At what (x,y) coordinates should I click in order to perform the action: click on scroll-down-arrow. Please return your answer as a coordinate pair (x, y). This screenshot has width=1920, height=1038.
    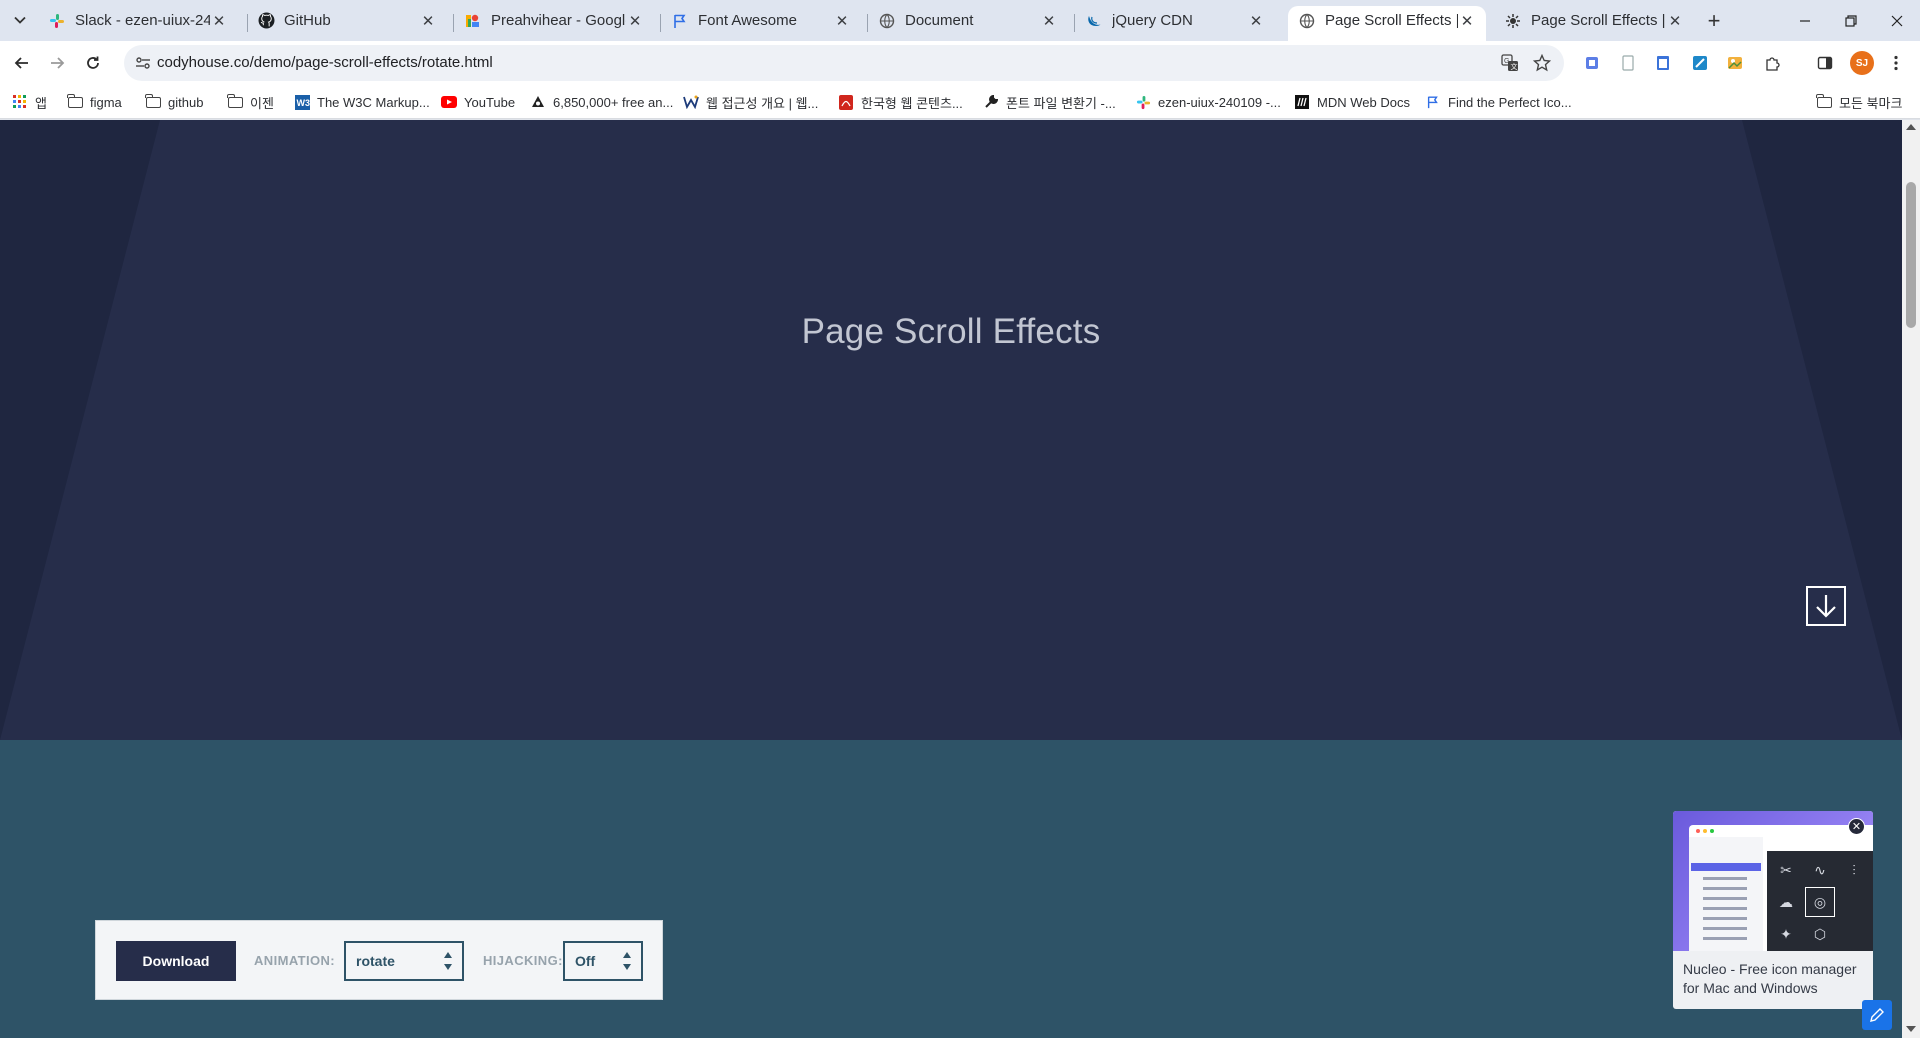
    Looking at the image, I should click on (1911, 1029).